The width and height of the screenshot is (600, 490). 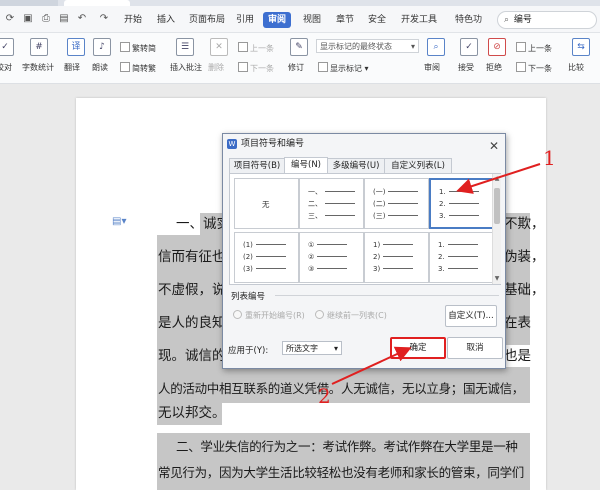 What do you see at coordinates (166, 20) in the screenshot?
I see `menu-insert: 插入` at bounding box center [166, 20].